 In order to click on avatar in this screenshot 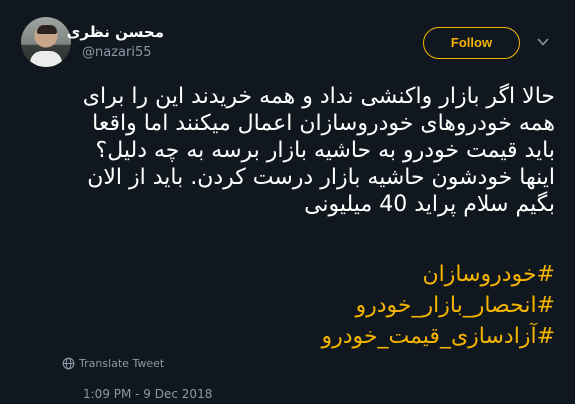, I will do `click(46, 42)`.